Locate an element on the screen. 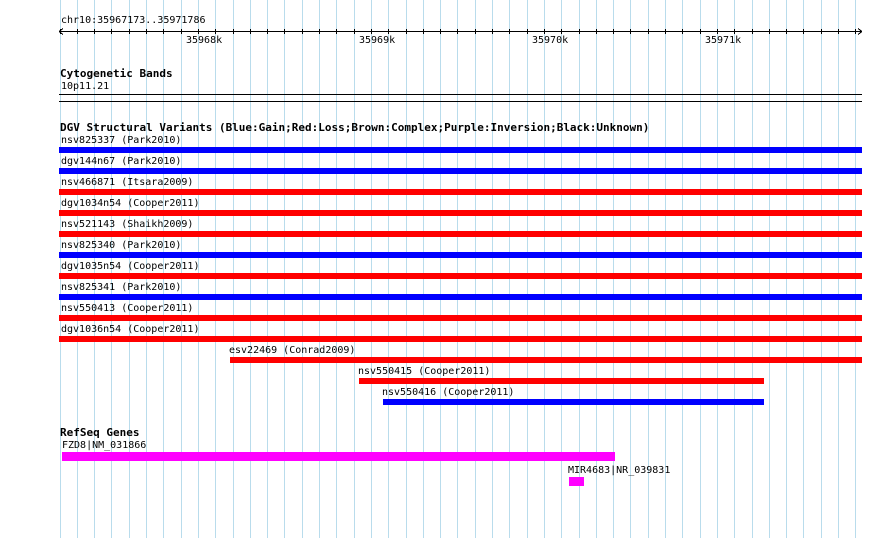  variant-label: nsv825337 (Park2010) is located at coordinates (121, 140).